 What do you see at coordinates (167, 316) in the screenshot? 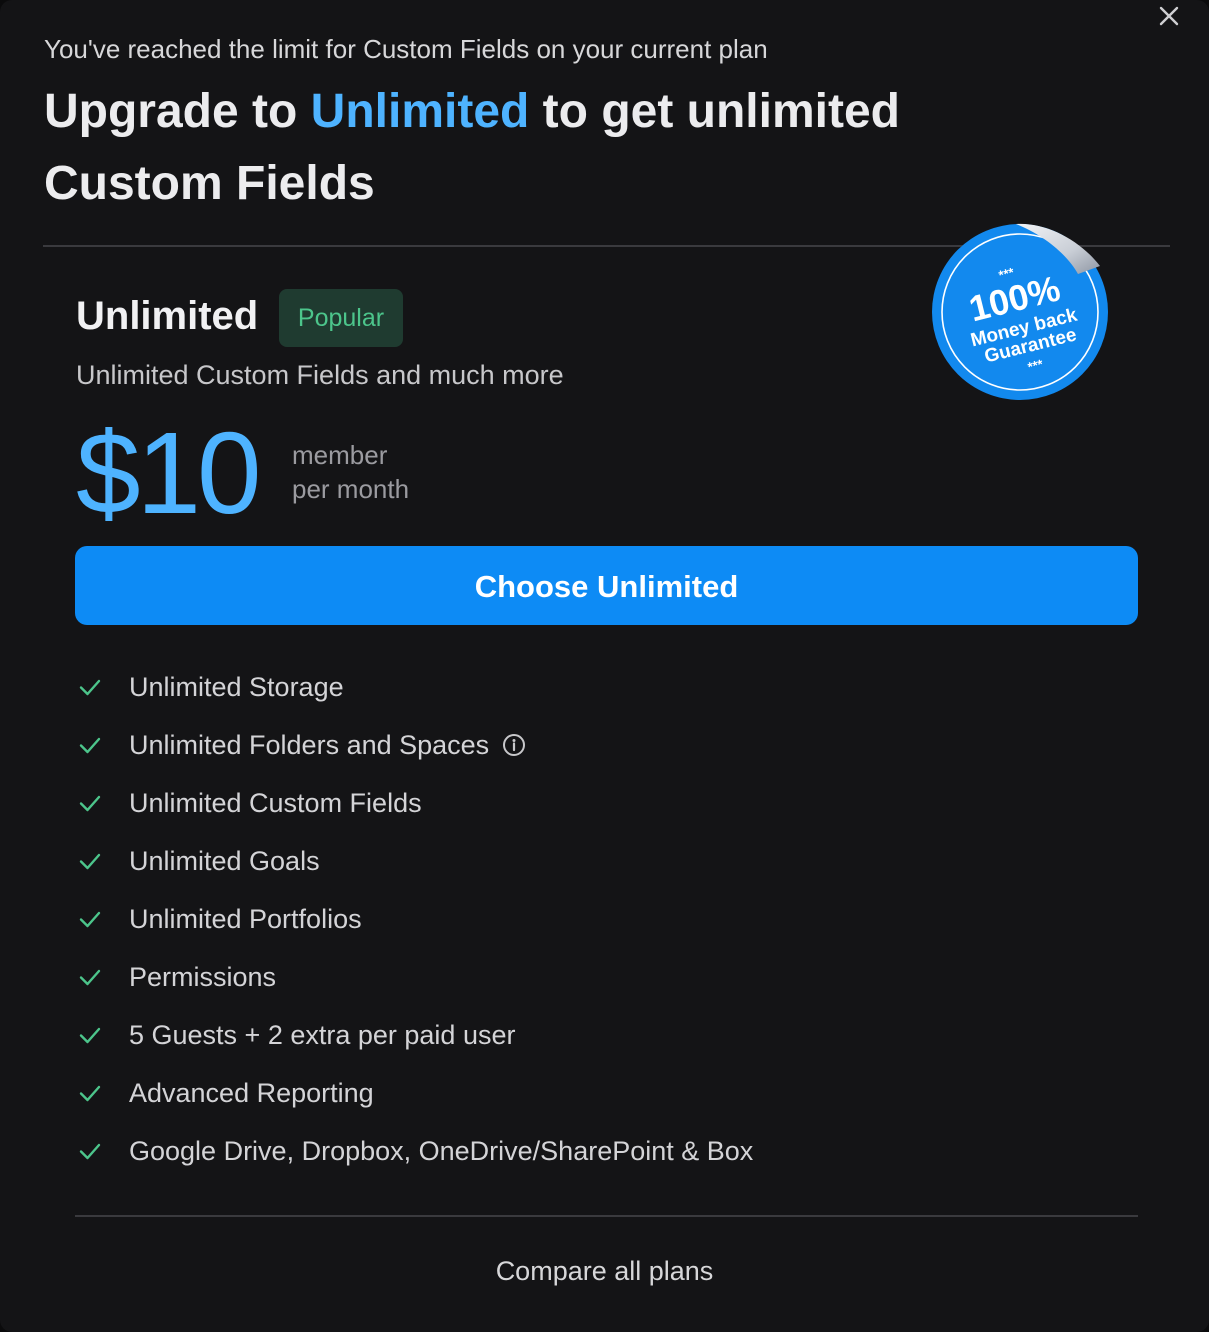
I see `plan-name: Unlimited` at bounding box center [167, 316].